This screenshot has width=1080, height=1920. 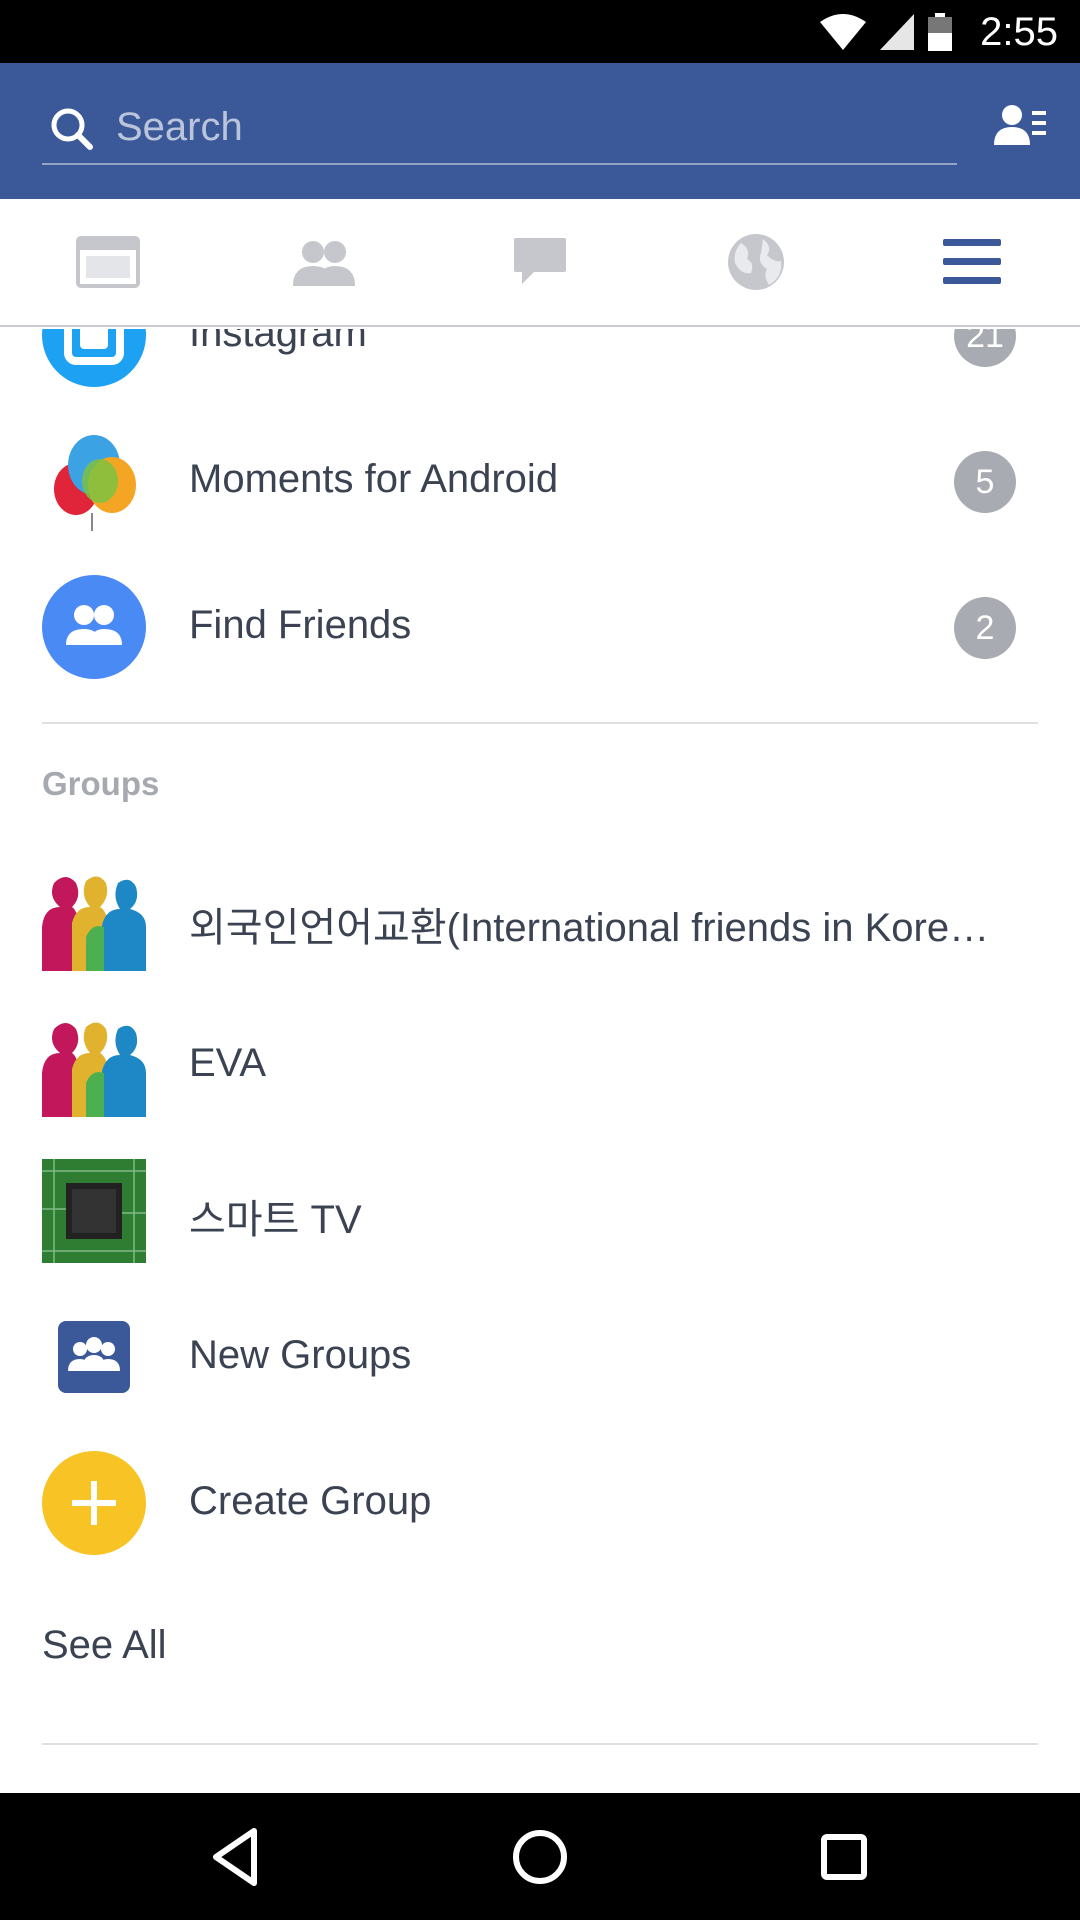 I want to click on list-item-group: 스마트 TV, so click(x=540, y=1212).